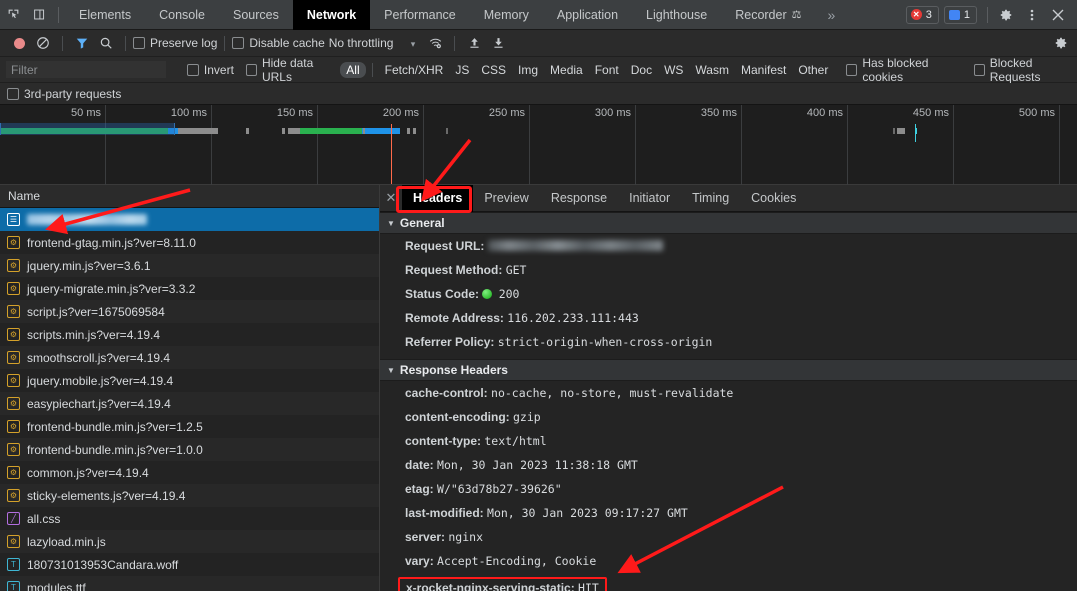 This screenshot has width=1077, height=591. Describe the element at coordinates (903, 70) in the screenshot. I see `has-blocked-cookies-checkbox: Has blocked cookies` at that location.